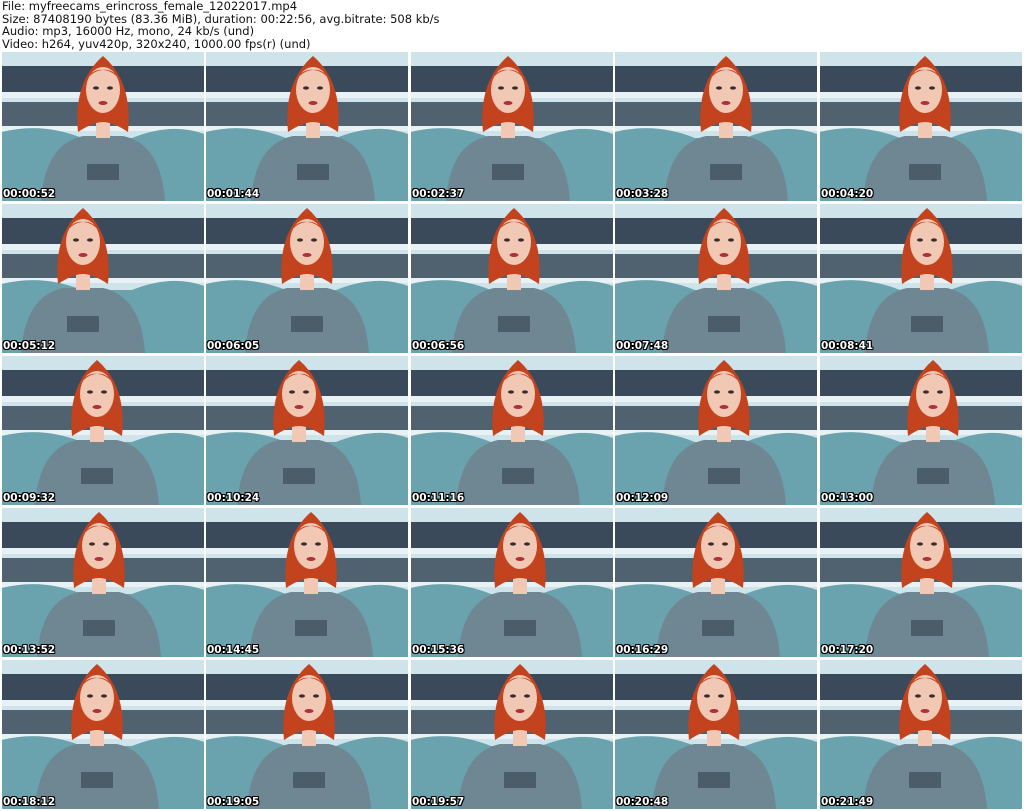 The height and width of the screenshot is (811, 1024). Describe the element at coordinates (233, 498) in the screenshot. I see `thumbnail-timestamp: 00:10:24` at that location.